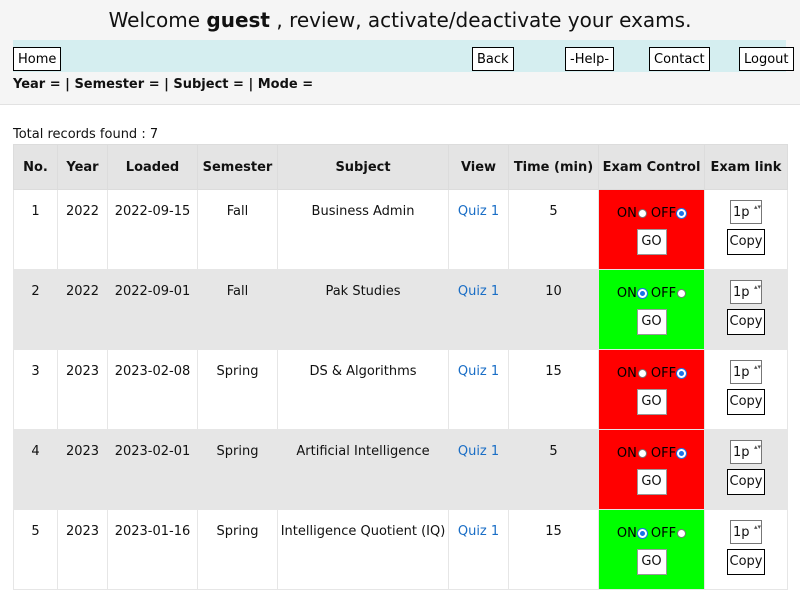 Image resolution: width=800 pixels, height=600 pixels. What do you see at coordinates (238, 20) in the screenshot?
I see `user-name: guest` at bounding box center [238, 20].